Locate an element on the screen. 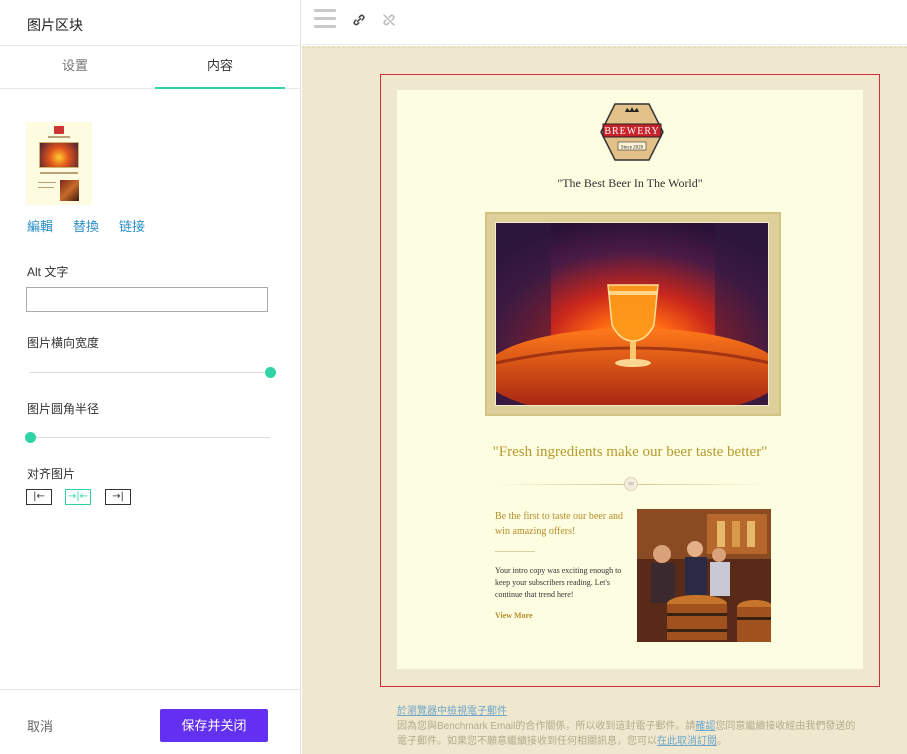  logo-name: BREWERY is located at coordinates (631, 131).